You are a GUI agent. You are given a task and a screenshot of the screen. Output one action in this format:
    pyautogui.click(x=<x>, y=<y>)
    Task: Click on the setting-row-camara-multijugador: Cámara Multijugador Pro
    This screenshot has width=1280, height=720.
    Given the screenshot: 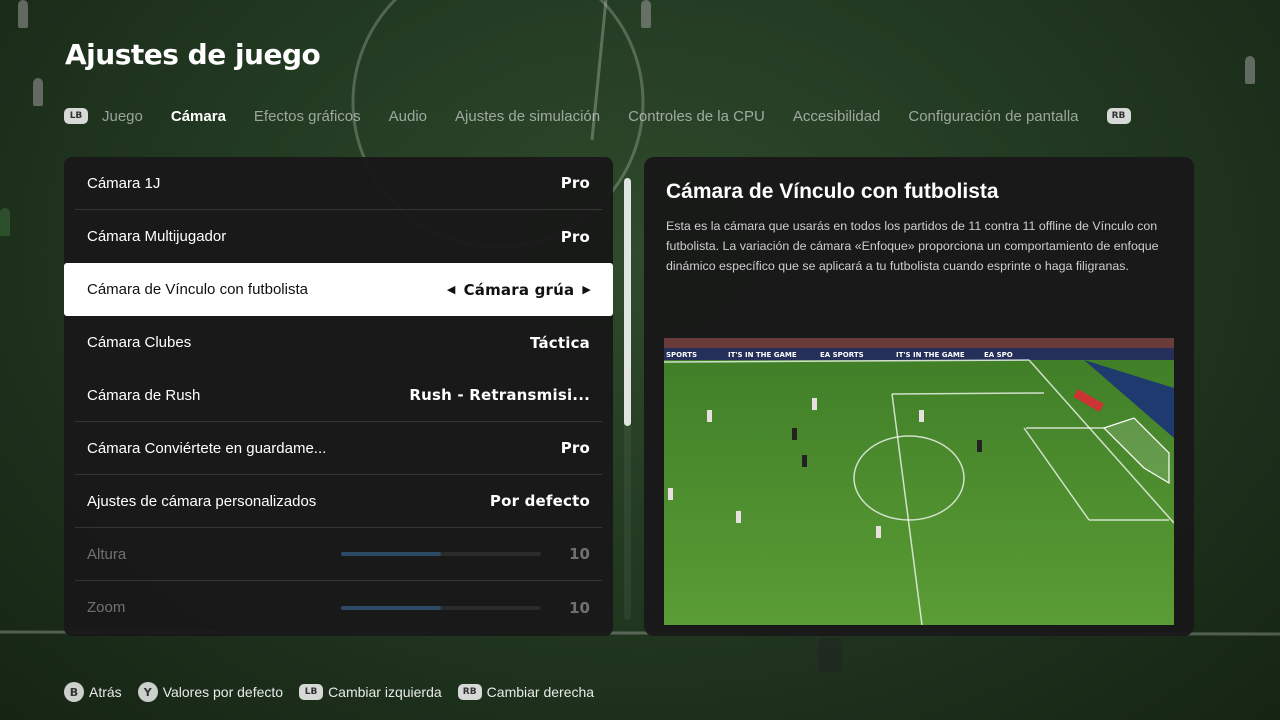 What is the action you would take?
    pyautogui.click(x=338, y=236)
    